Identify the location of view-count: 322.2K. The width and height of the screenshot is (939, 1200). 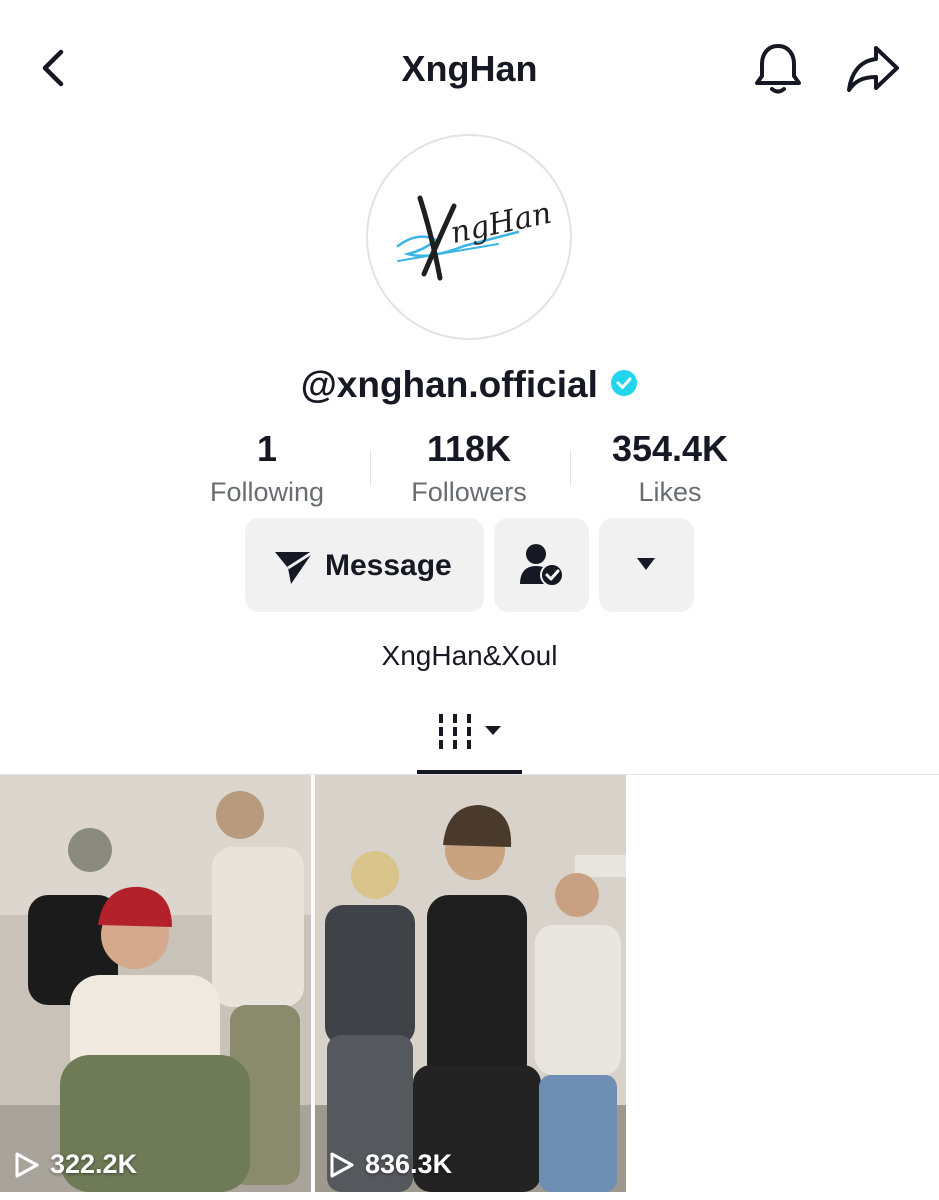
(75, 1164).